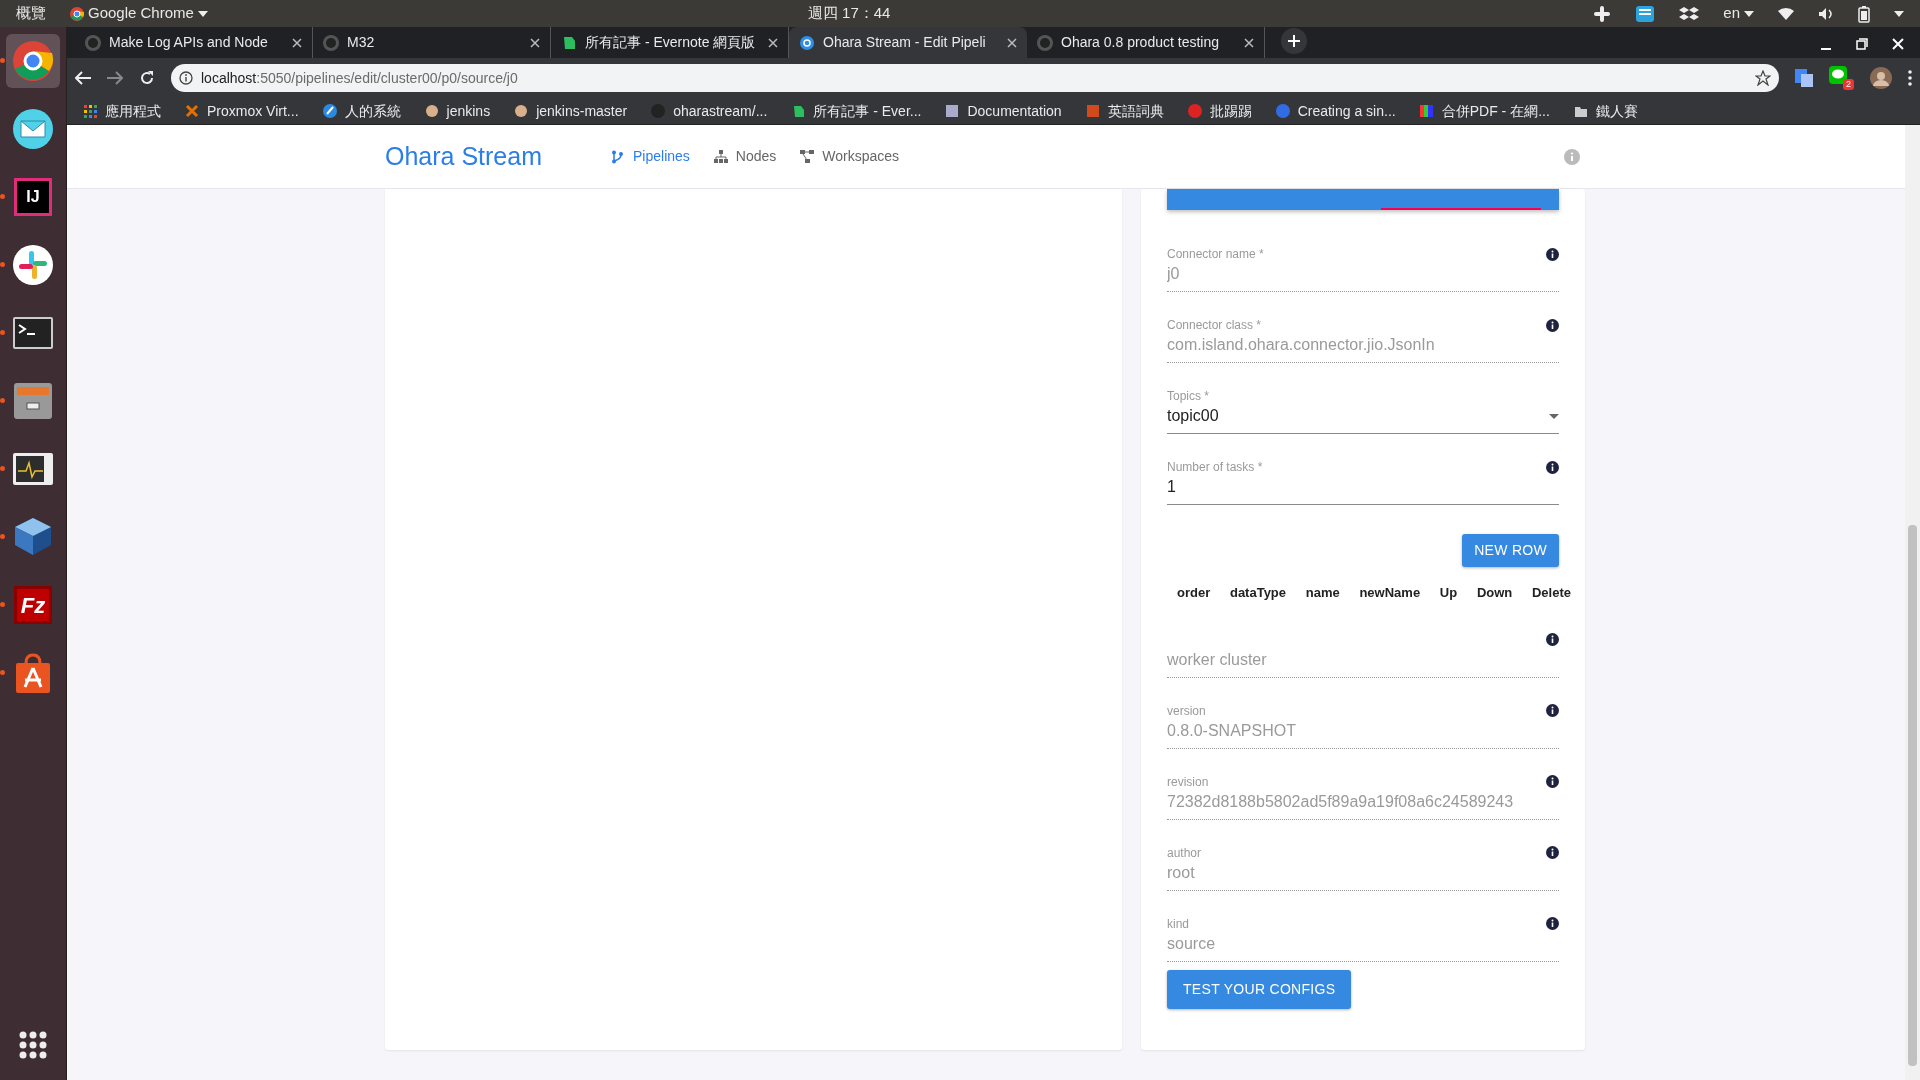 This screenshot has height=1080, width=1920. Describe the element at coordinates (83, 78) in the screenshot. I see `back-arrow-icon` at that location.